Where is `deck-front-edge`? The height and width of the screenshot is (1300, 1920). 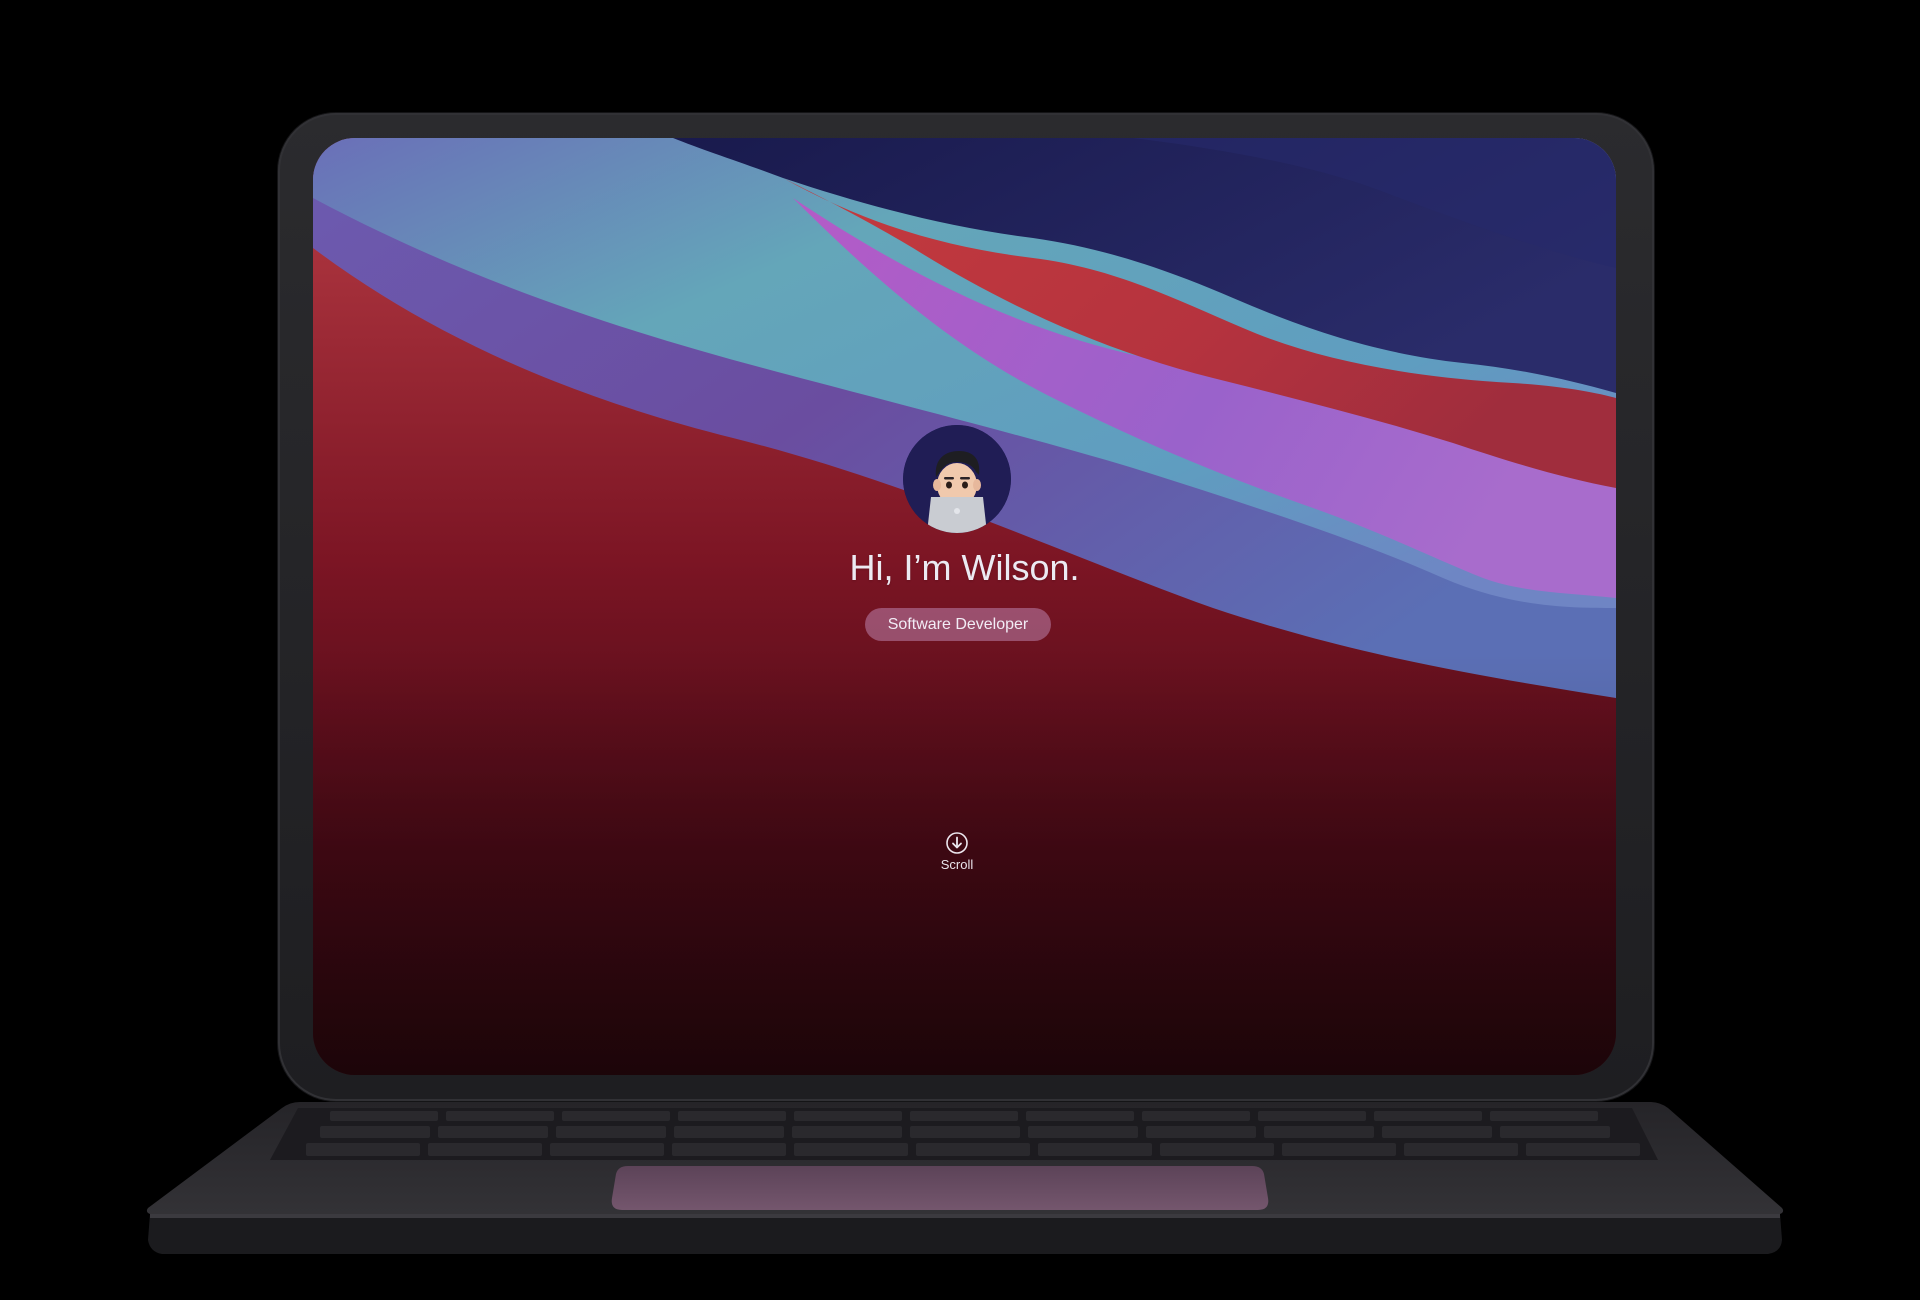
deck-front-edge is located at coordinates (965, 1234).